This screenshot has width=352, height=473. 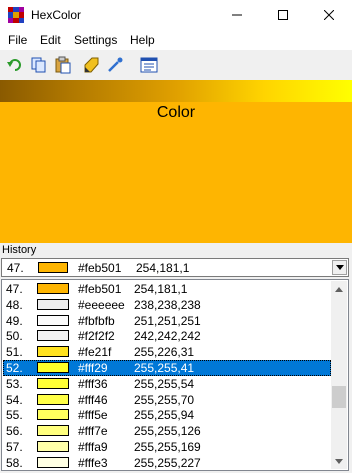 What do you see at coordinates (339, 375) in the screenshot?
I see `history-scrollbar` at bounding box center [339, 375].